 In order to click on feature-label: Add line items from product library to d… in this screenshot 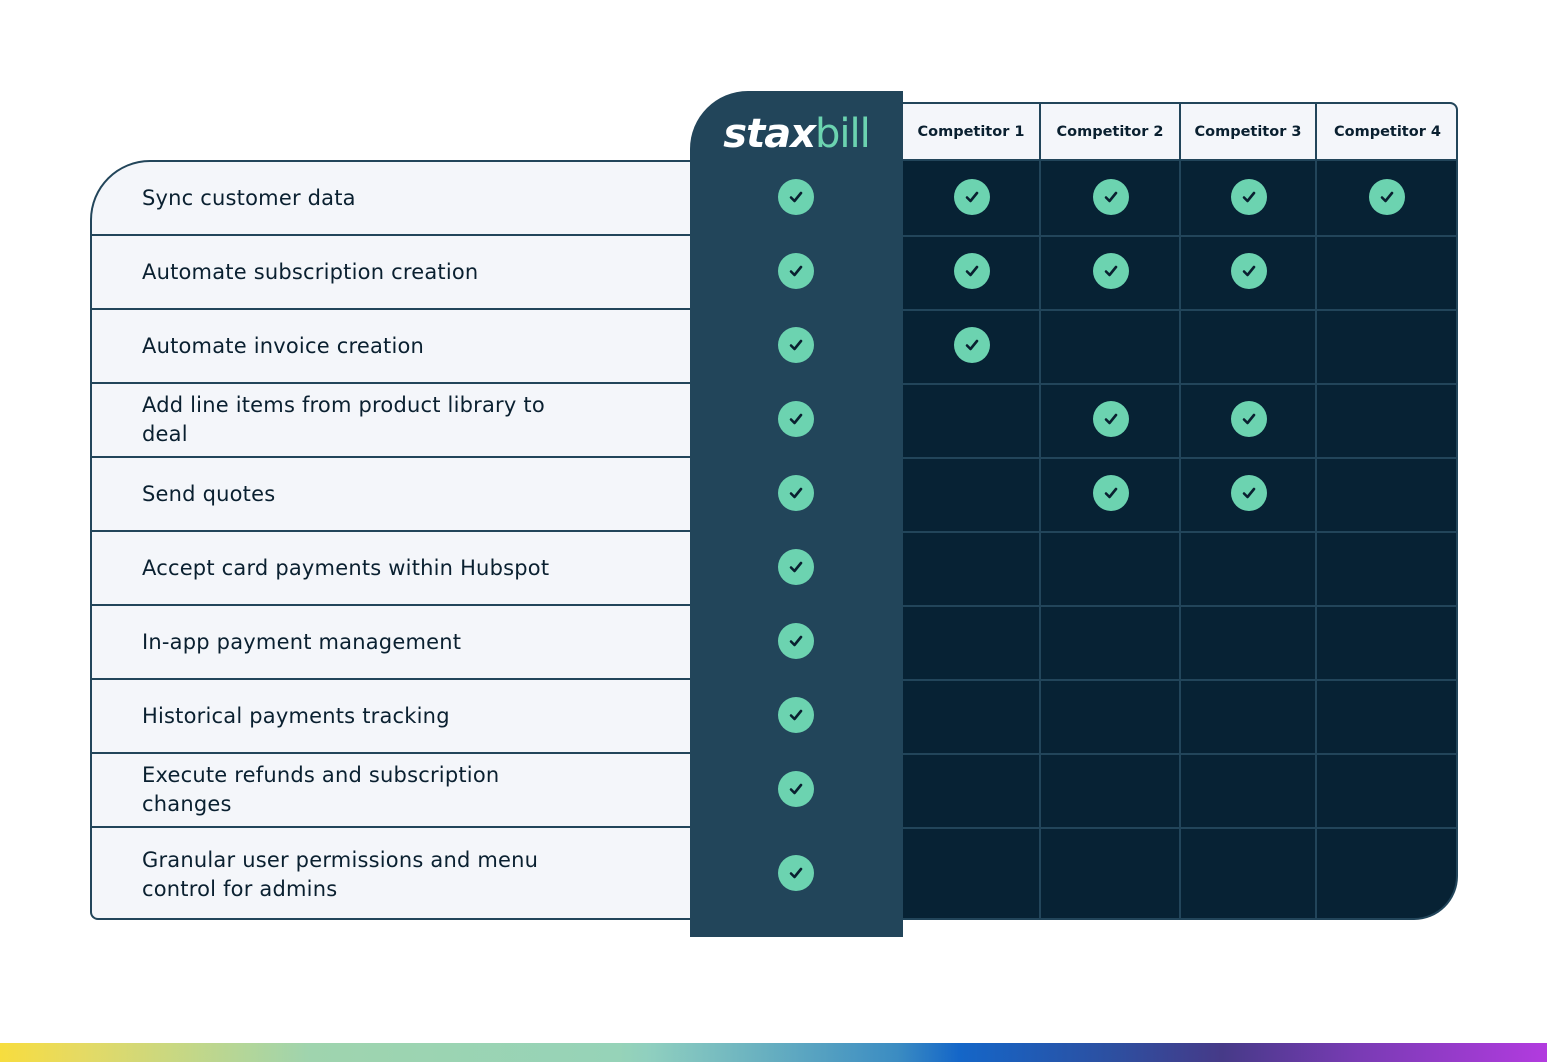, I will do `click(343, 419)`.